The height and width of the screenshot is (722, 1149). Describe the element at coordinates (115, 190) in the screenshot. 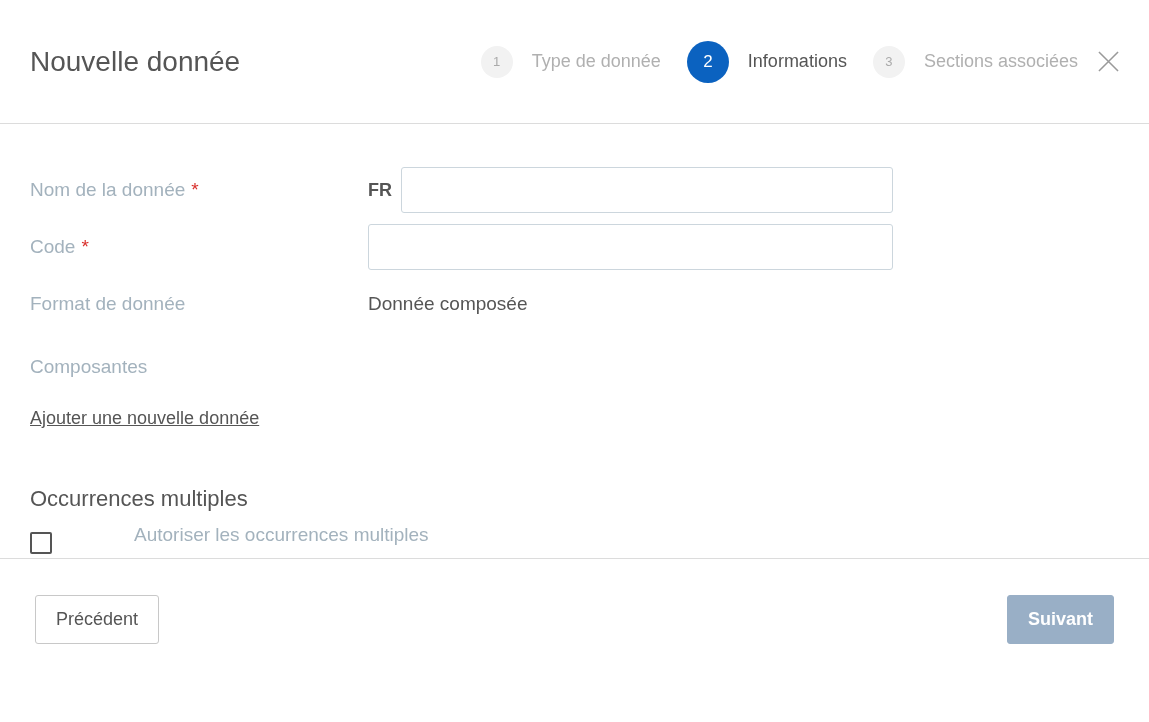

I see `field-label: Nom de la donnée *` at that location.